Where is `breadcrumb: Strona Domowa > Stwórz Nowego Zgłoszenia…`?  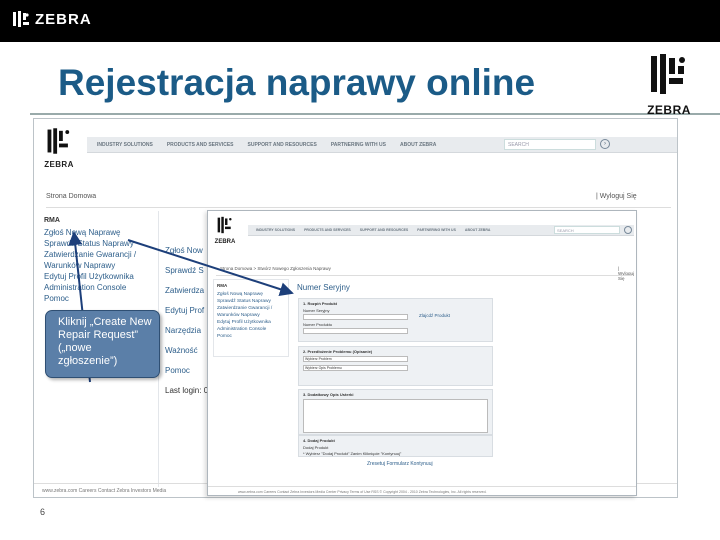
breadcrumb: Strona Domowa > Stwórz Nowego Zgłoszenia… is located at coordinates (275, 268).